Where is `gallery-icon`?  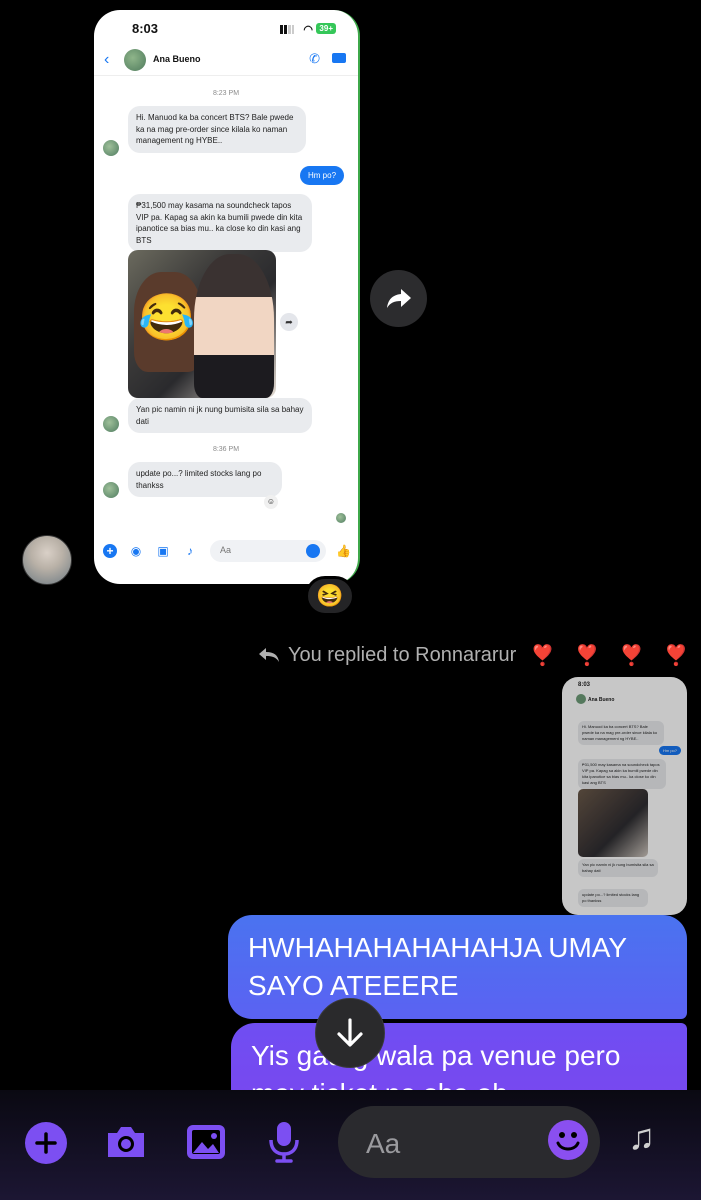 gallery-icon is located at coordinates (206, 1142).